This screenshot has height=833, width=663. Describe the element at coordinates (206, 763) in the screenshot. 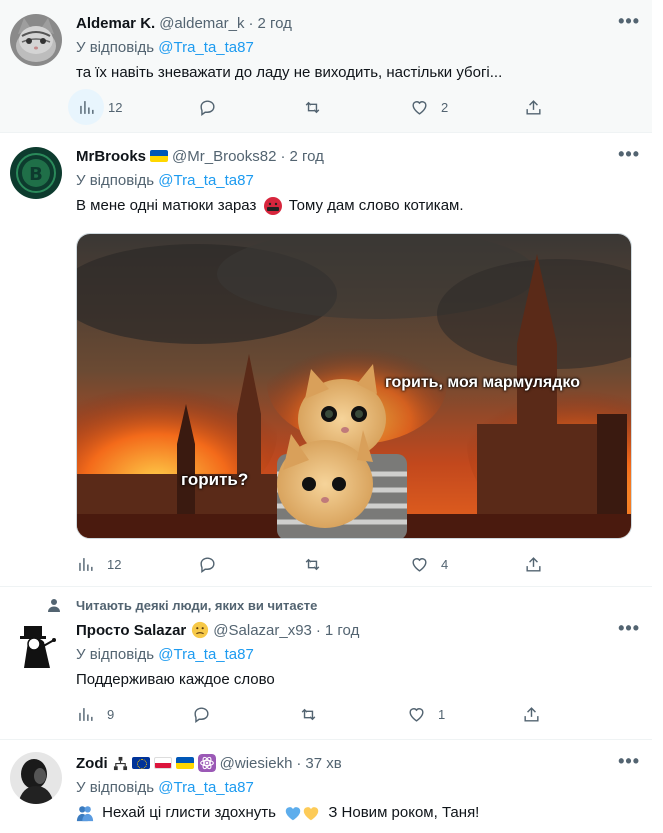

I see `atom-icon` at that location.